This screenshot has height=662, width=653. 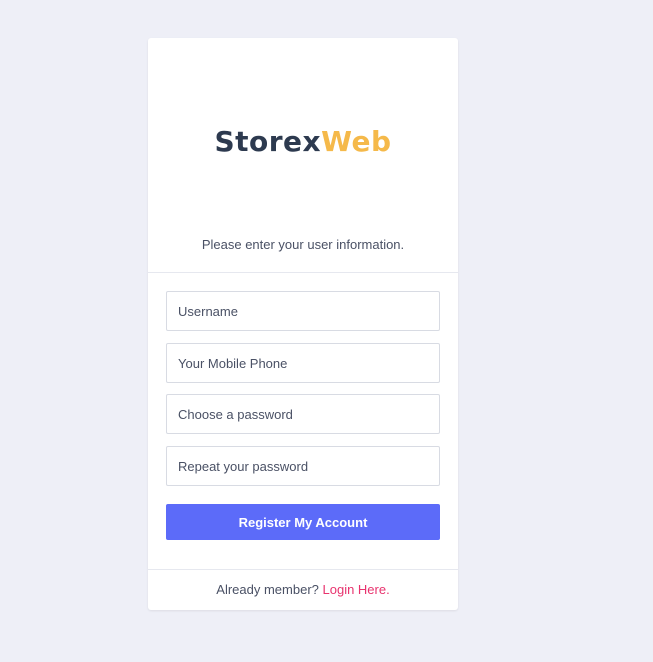 I want to click on brand-logo: StorexWeb, so click(x=303, y=142).